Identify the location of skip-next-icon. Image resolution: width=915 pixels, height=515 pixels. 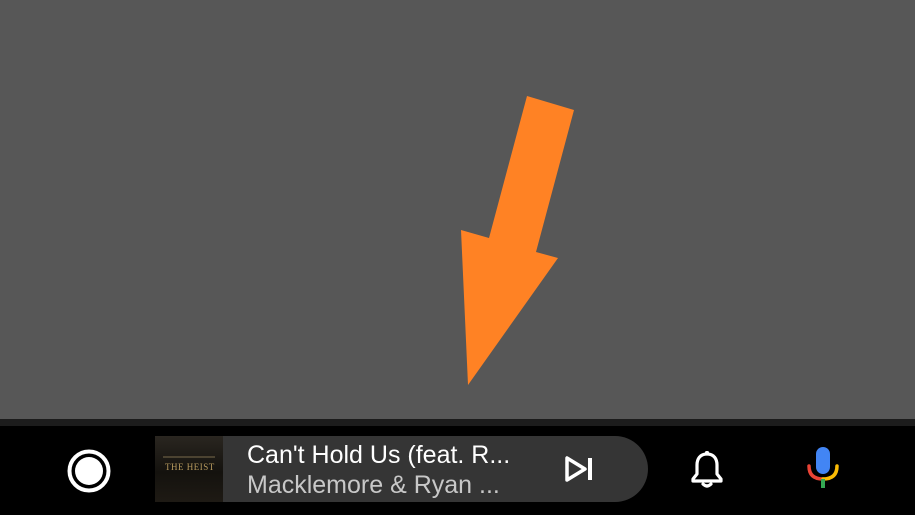
(578, 469).